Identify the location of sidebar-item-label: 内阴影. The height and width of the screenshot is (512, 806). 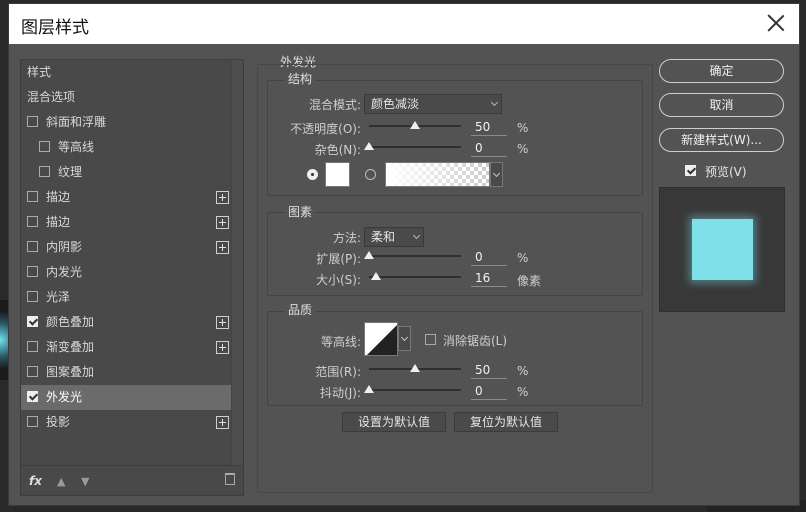
(64, 247).